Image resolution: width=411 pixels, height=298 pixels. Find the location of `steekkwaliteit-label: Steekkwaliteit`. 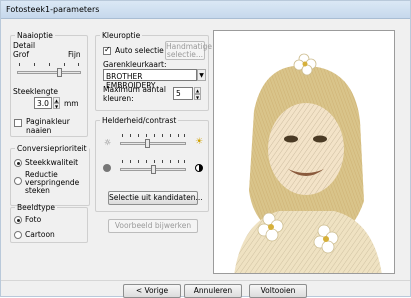

steekkwaliteit-label: Steekkwaliteit is located at coordinates (52, 162).